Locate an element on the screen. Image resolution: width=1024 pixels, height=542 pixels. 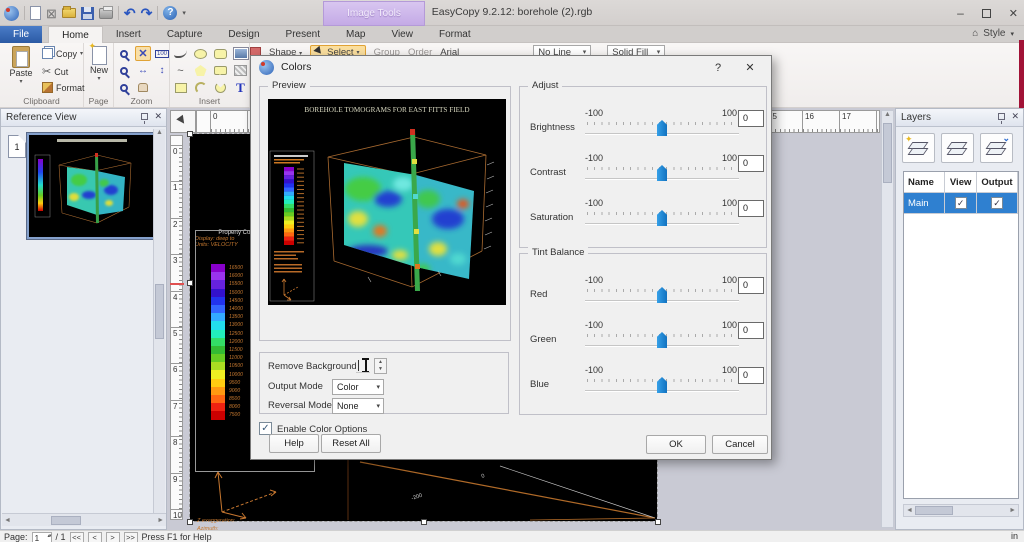
minimize-button: – is located at coordinates (960, 13).